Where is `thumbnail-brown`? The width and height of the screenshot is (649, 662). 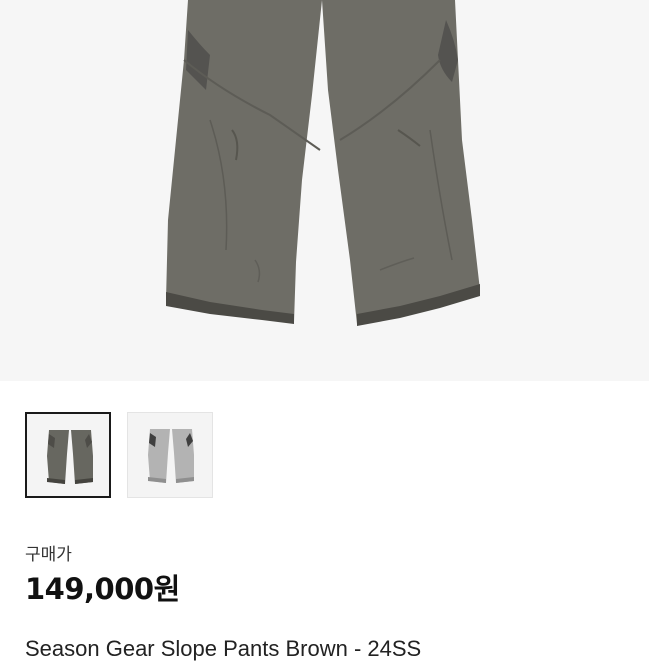
thumbnail-brown is located at coordinates (68, 455).